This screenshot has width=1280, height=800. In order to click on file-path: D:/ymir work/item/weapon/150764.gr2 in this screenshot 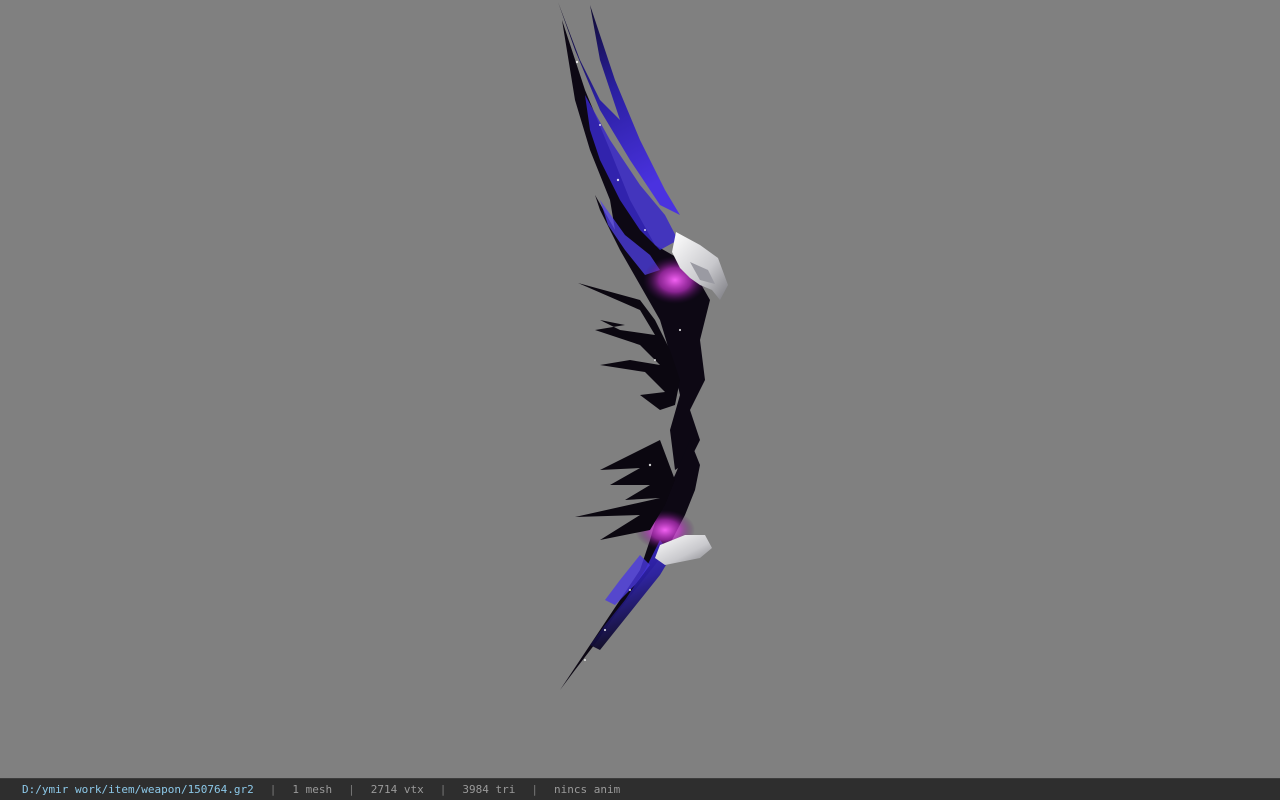, I will do `click(138, 789)`.